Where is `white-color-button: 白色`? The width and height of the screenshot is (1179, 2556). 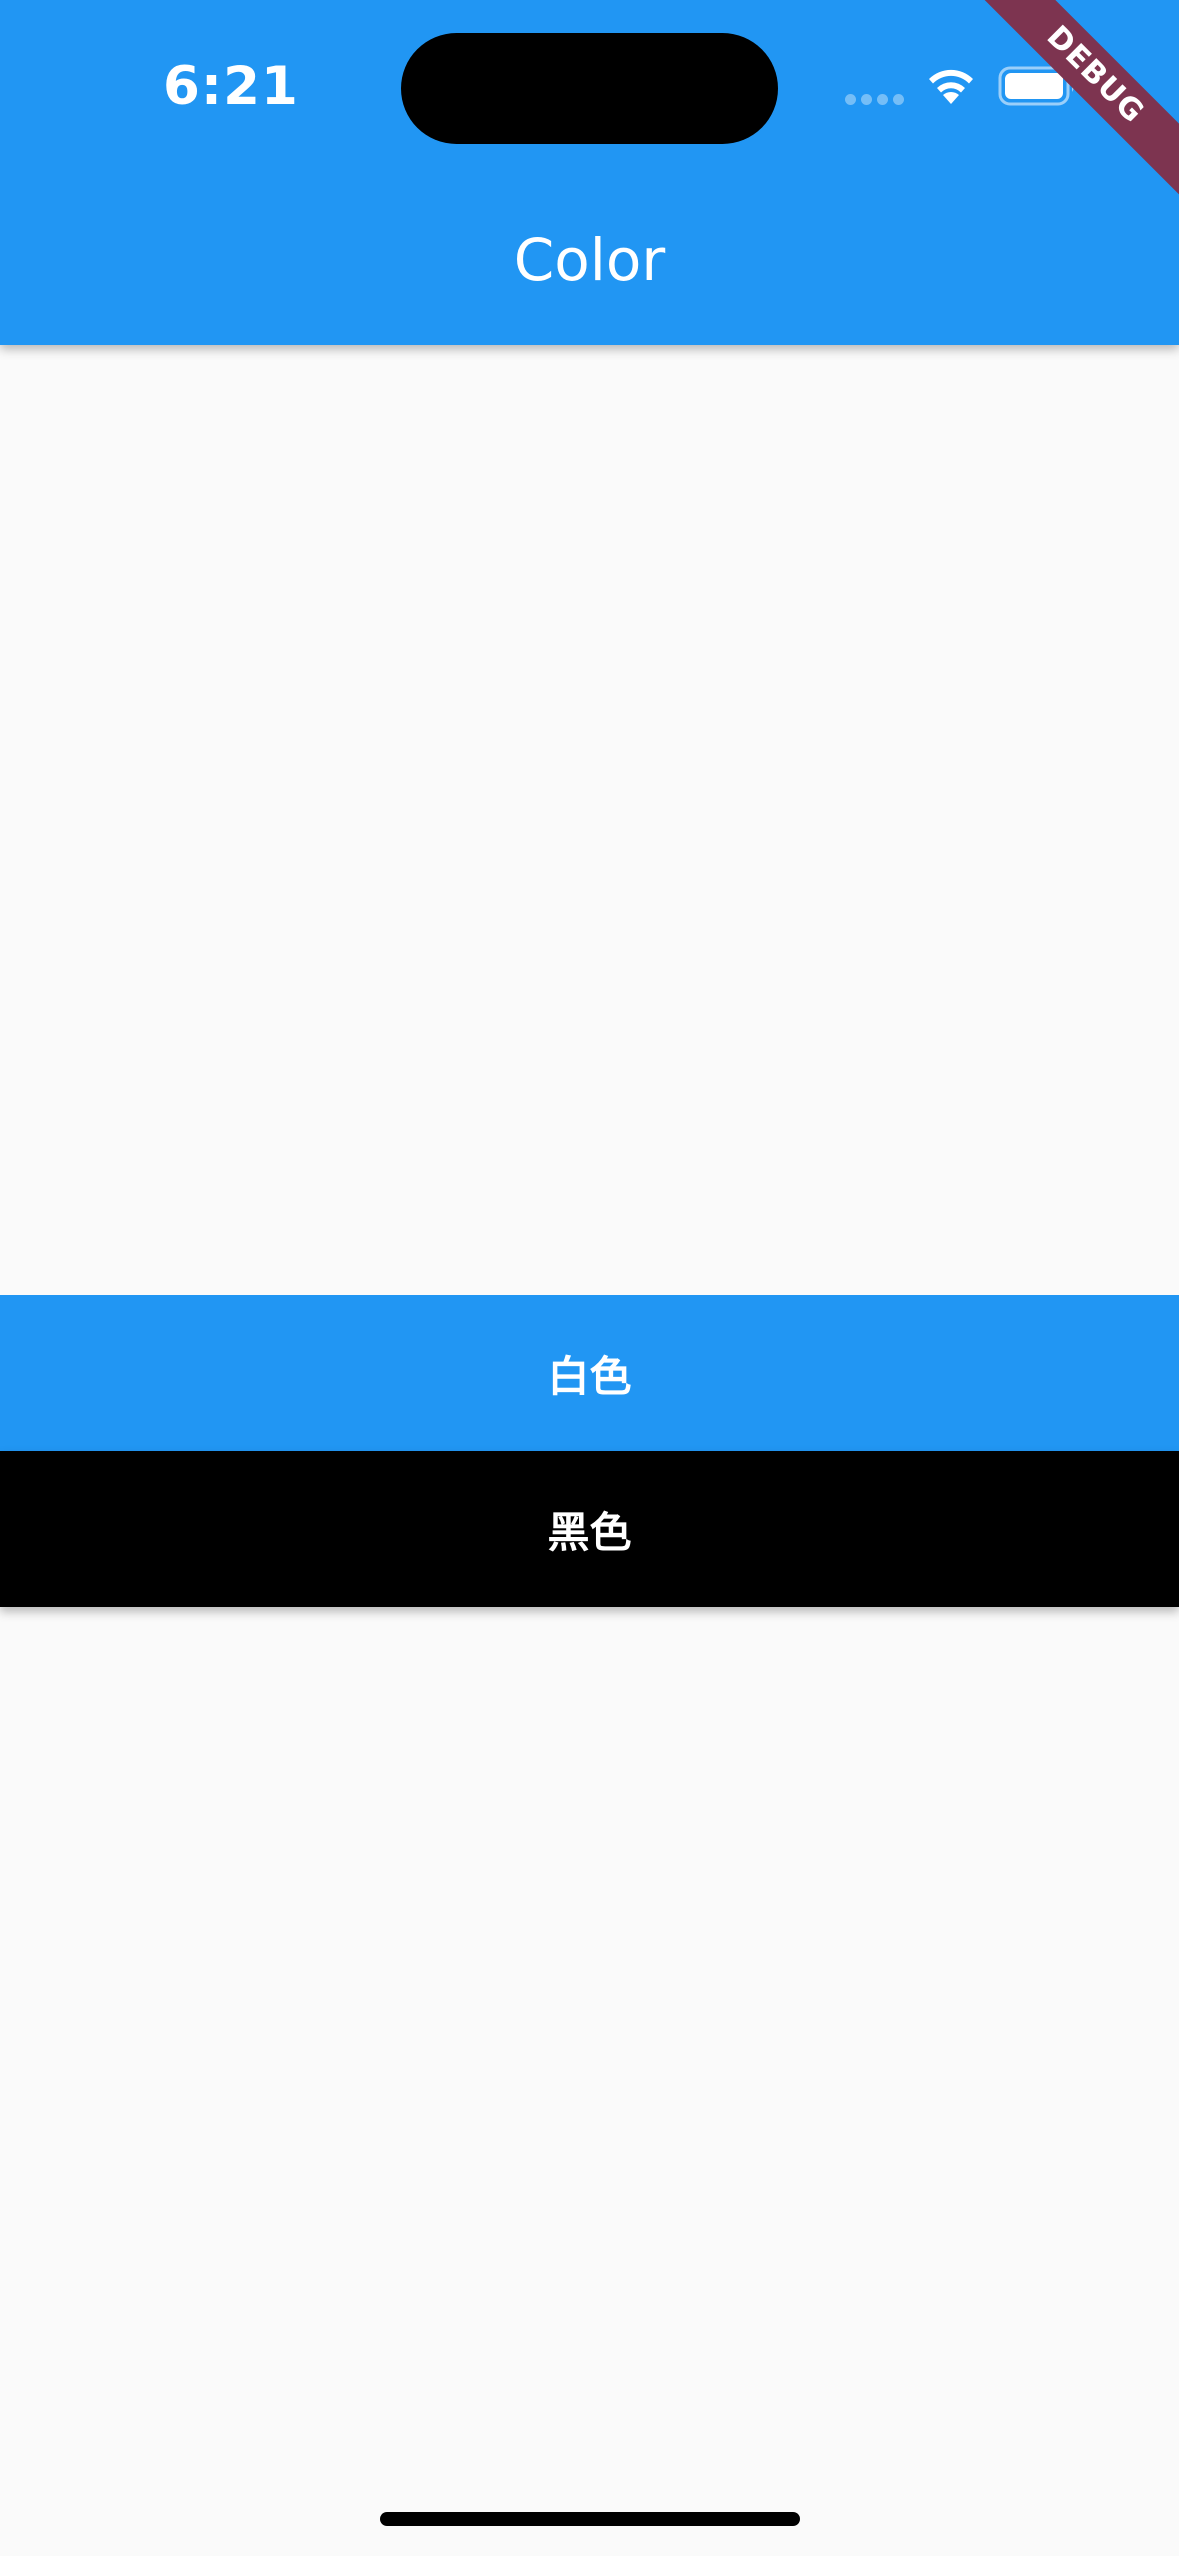
white-color-button: 白色 is located at coordinates (589, 1373).